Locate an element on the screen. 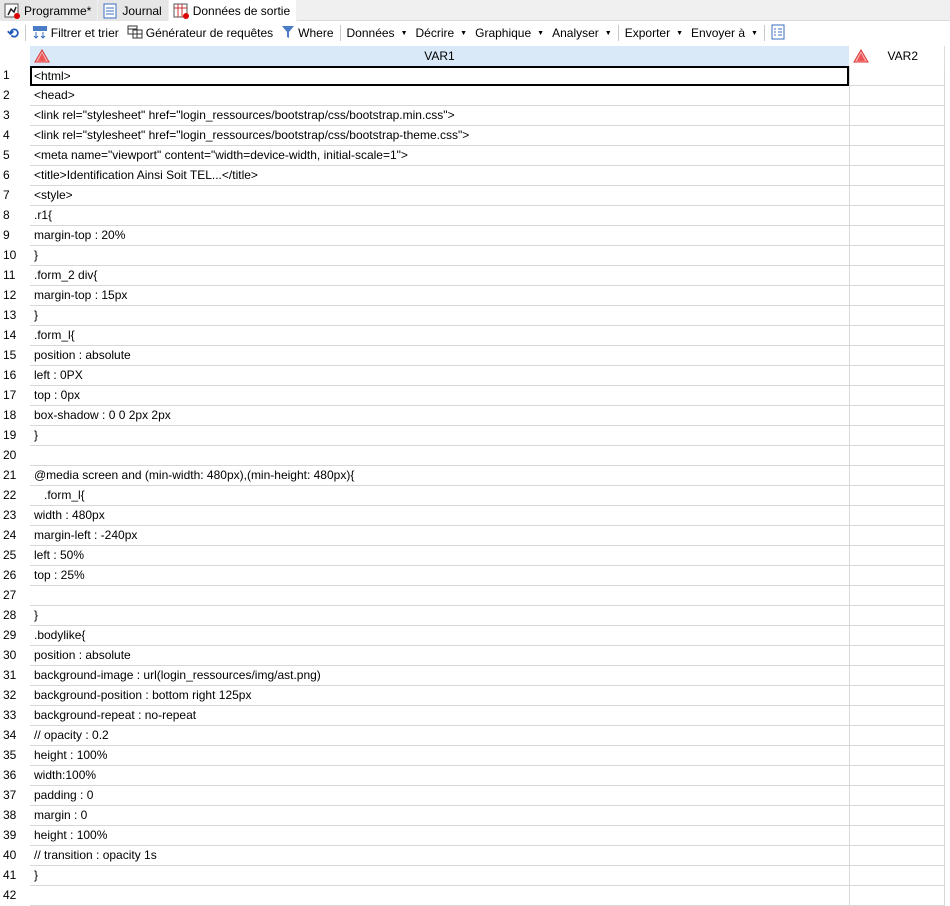  cell-var1: width : 480px is located at coordinates (439, 516).